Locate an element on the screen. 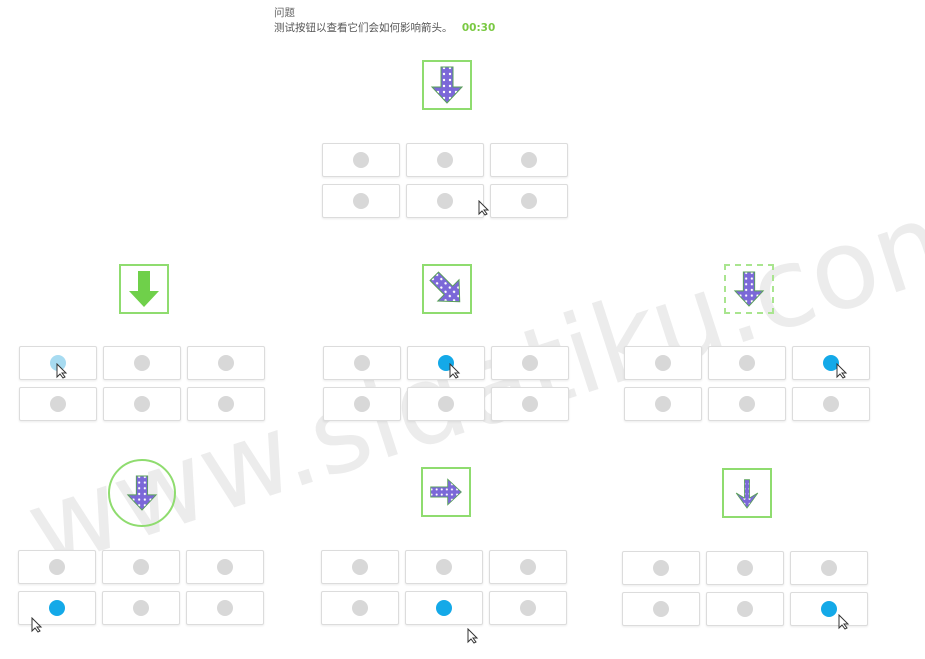 This screenshot has width=925, height=659. arrow-display-bottom-center is located at coordinates (446, 492).